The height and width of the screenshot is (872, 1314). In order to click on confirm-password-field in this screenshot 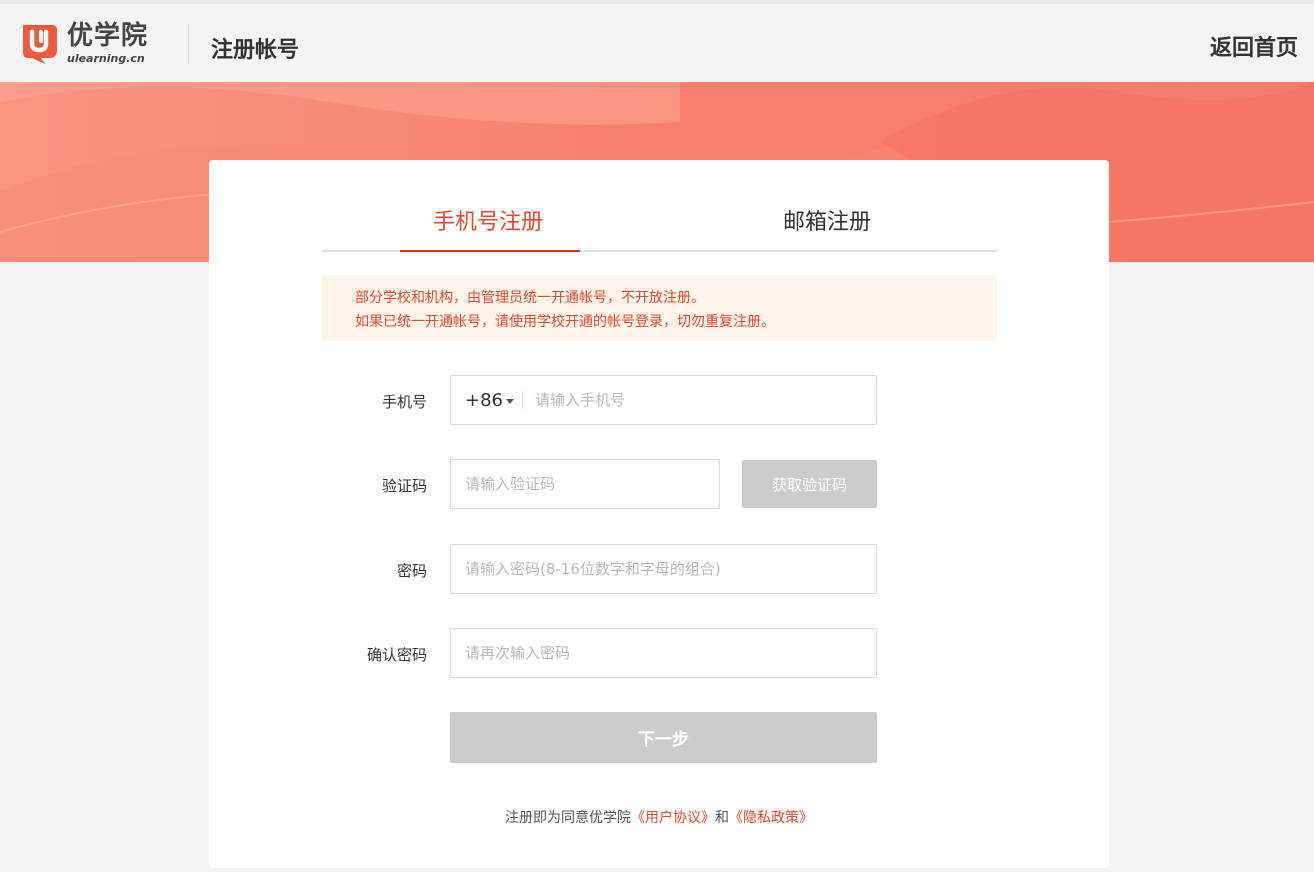, I will do `click(663, 653)`.